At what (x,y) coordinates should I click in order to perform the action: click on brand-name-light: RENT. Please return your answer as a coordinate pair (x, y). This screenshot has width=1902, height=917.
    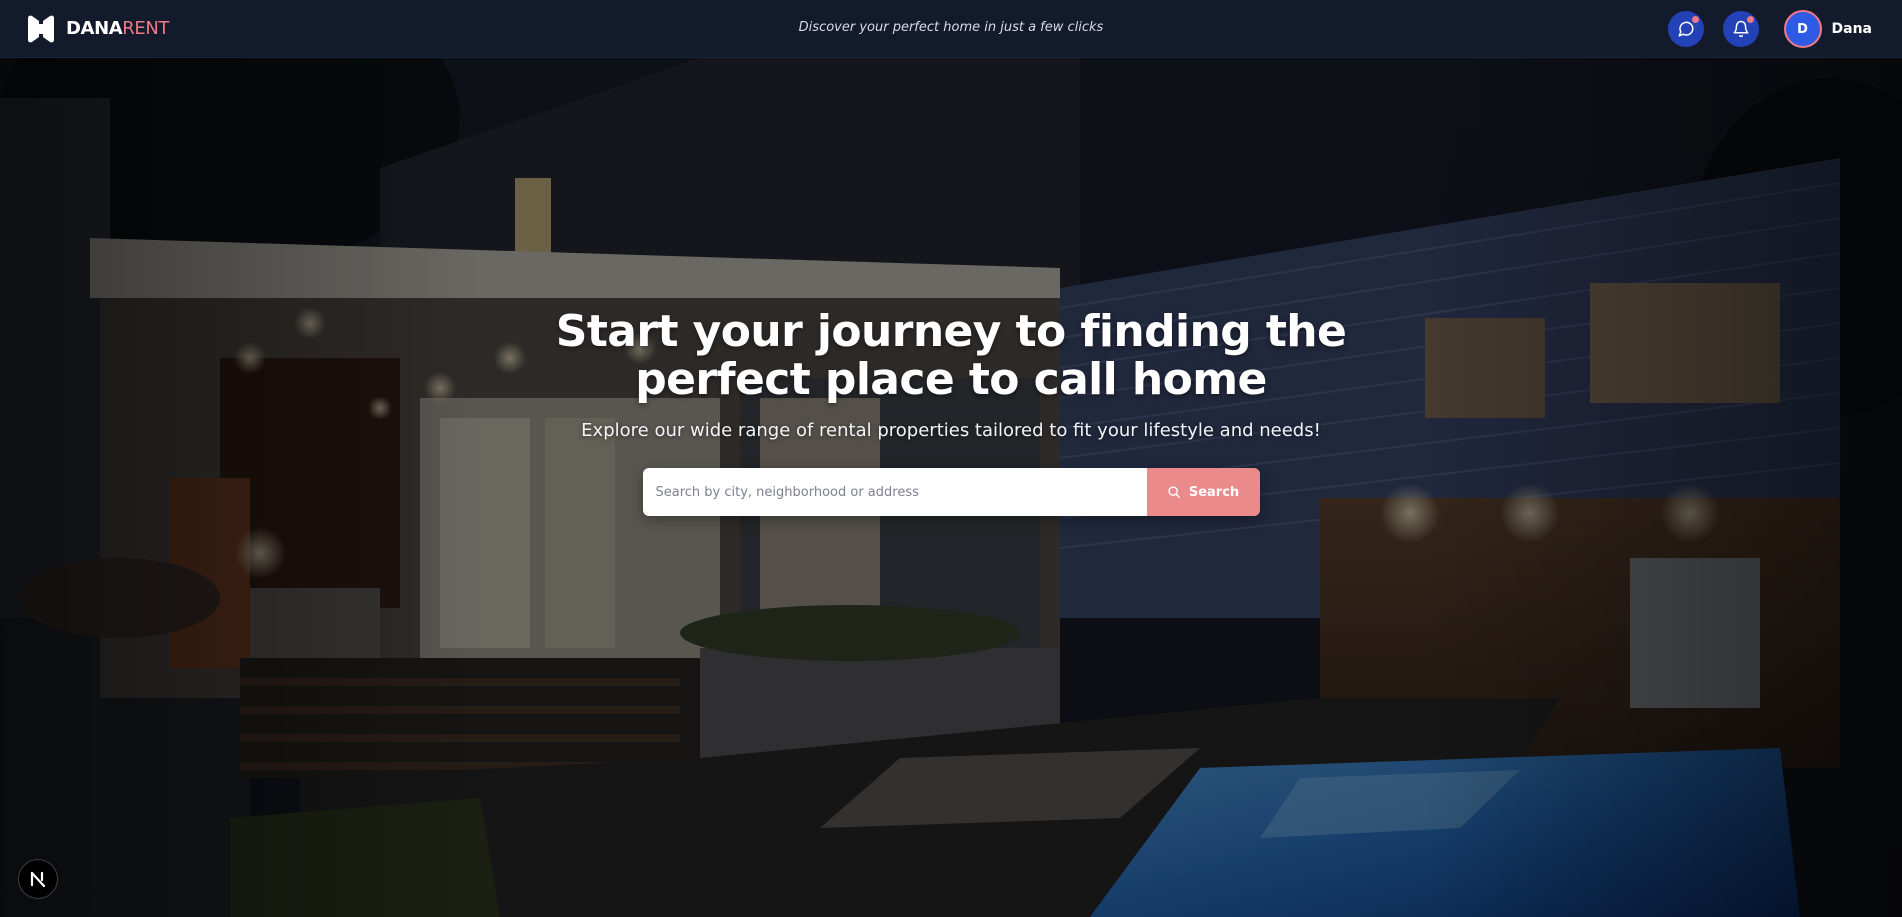
    Looking at the image, I should click on (146, 28).